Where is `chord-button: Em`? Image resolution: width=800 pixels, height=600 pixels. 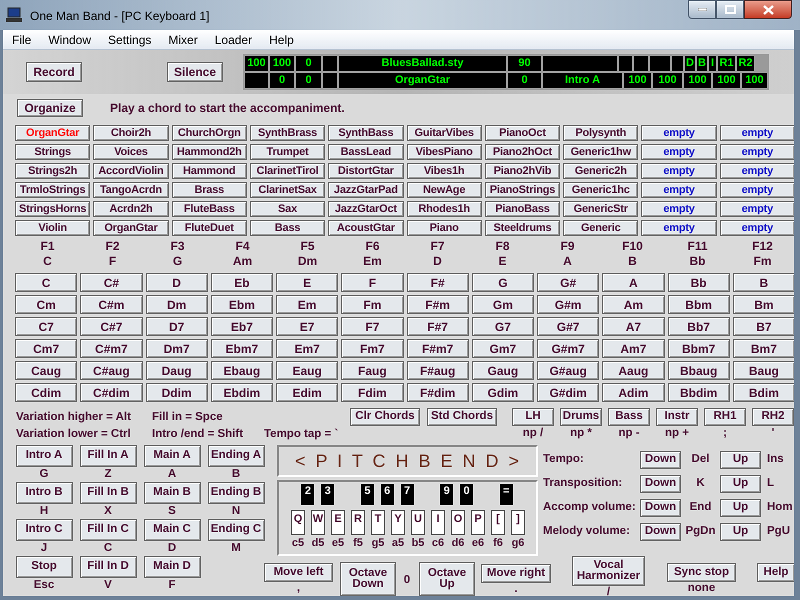 chord-button: Em is located at coordinates (307, 304).